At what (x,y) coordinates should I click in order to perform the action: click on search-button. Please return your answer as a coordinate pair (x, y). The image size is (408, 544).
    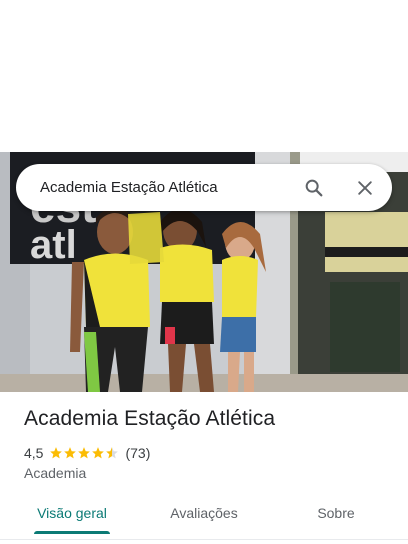
    Looking at the image, I should click on (314, 188).